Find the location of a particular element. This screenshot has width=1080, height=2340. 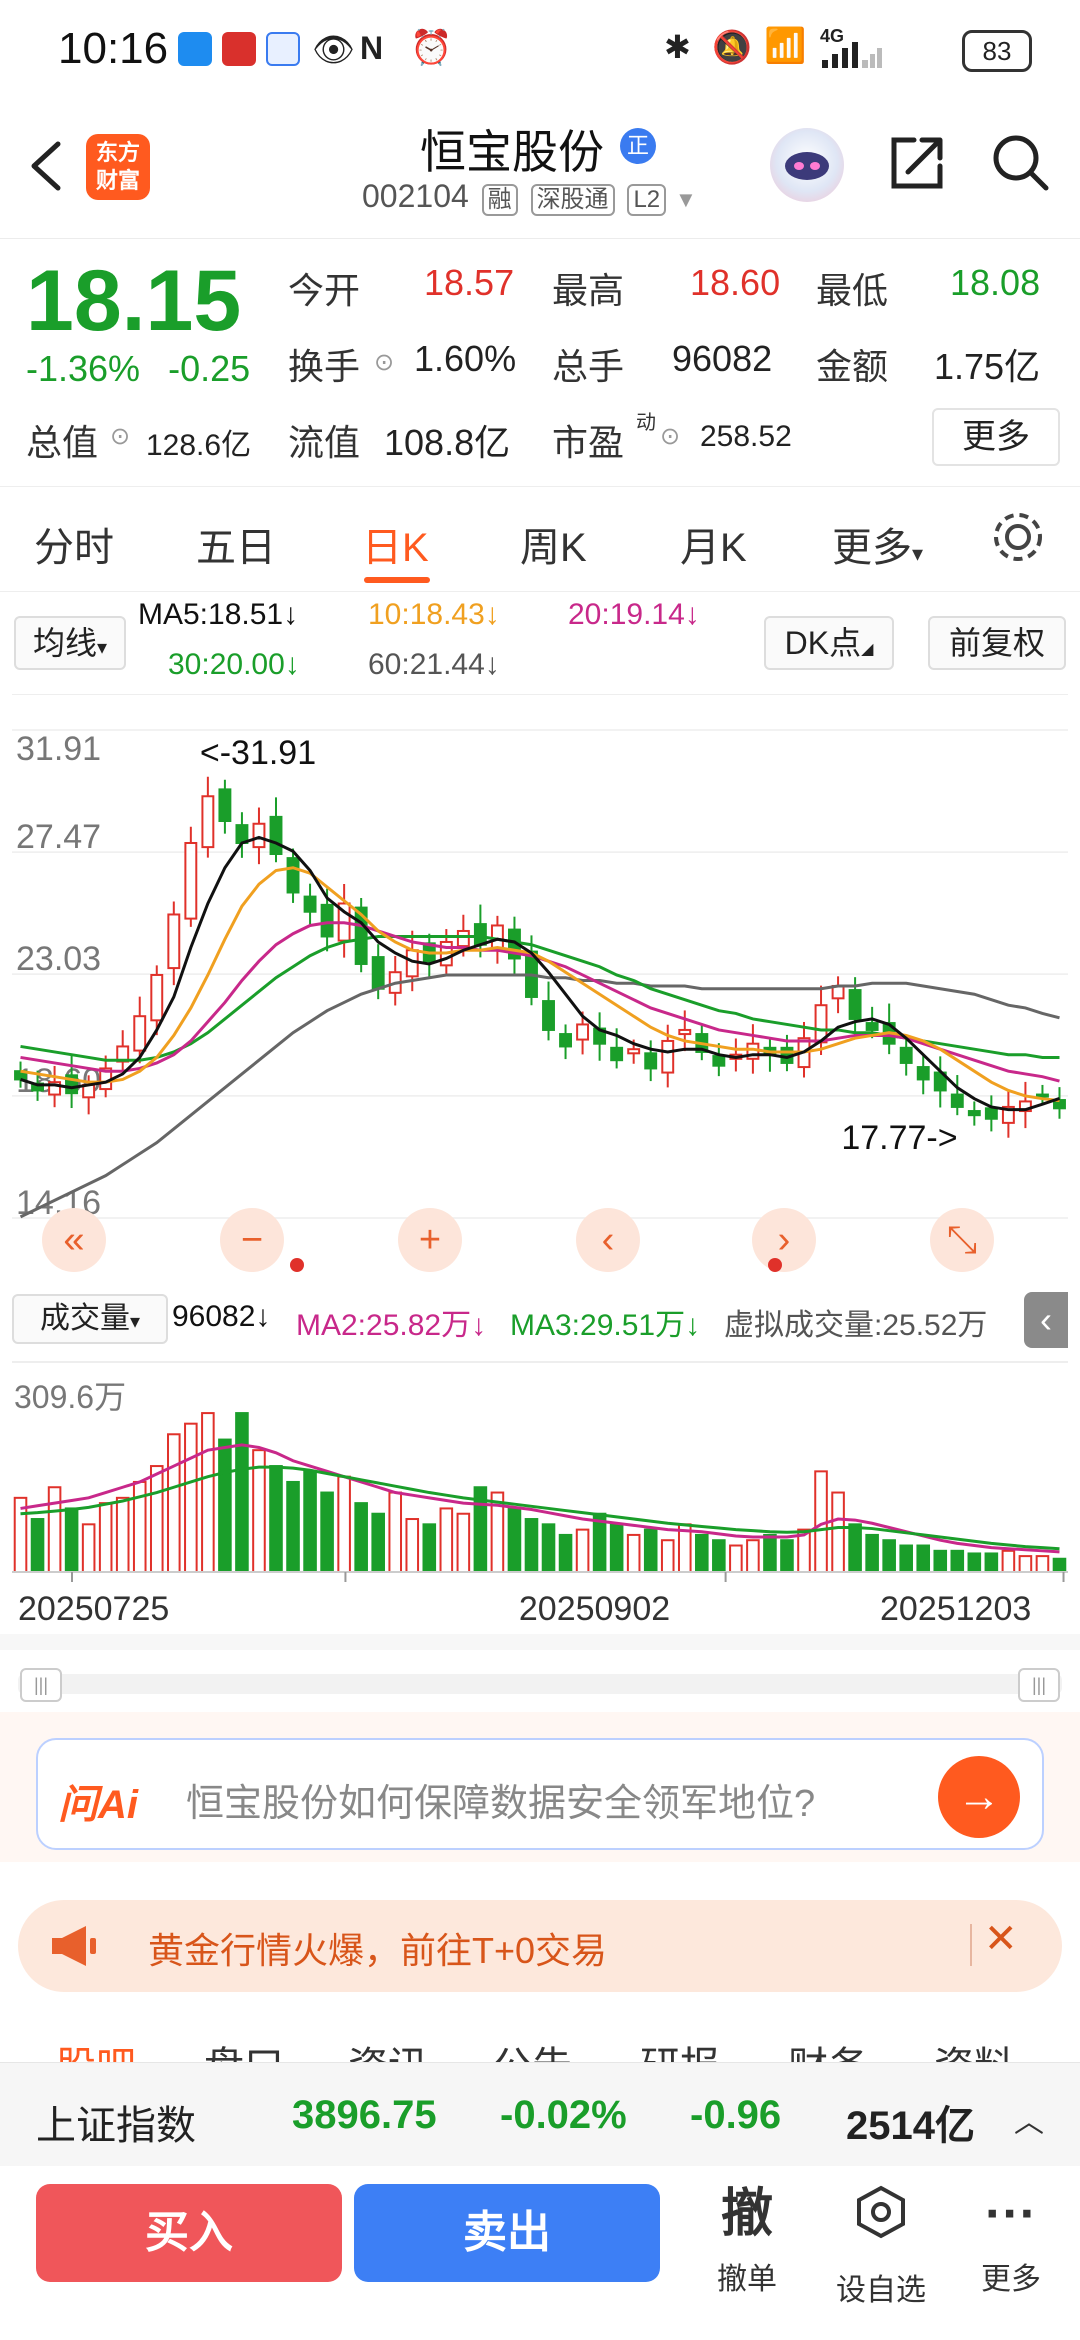

stock-header: 东方 财富 恒宝股份 正 002104 融 深股通 L2 ▼ is located at coordinates (540, 169).